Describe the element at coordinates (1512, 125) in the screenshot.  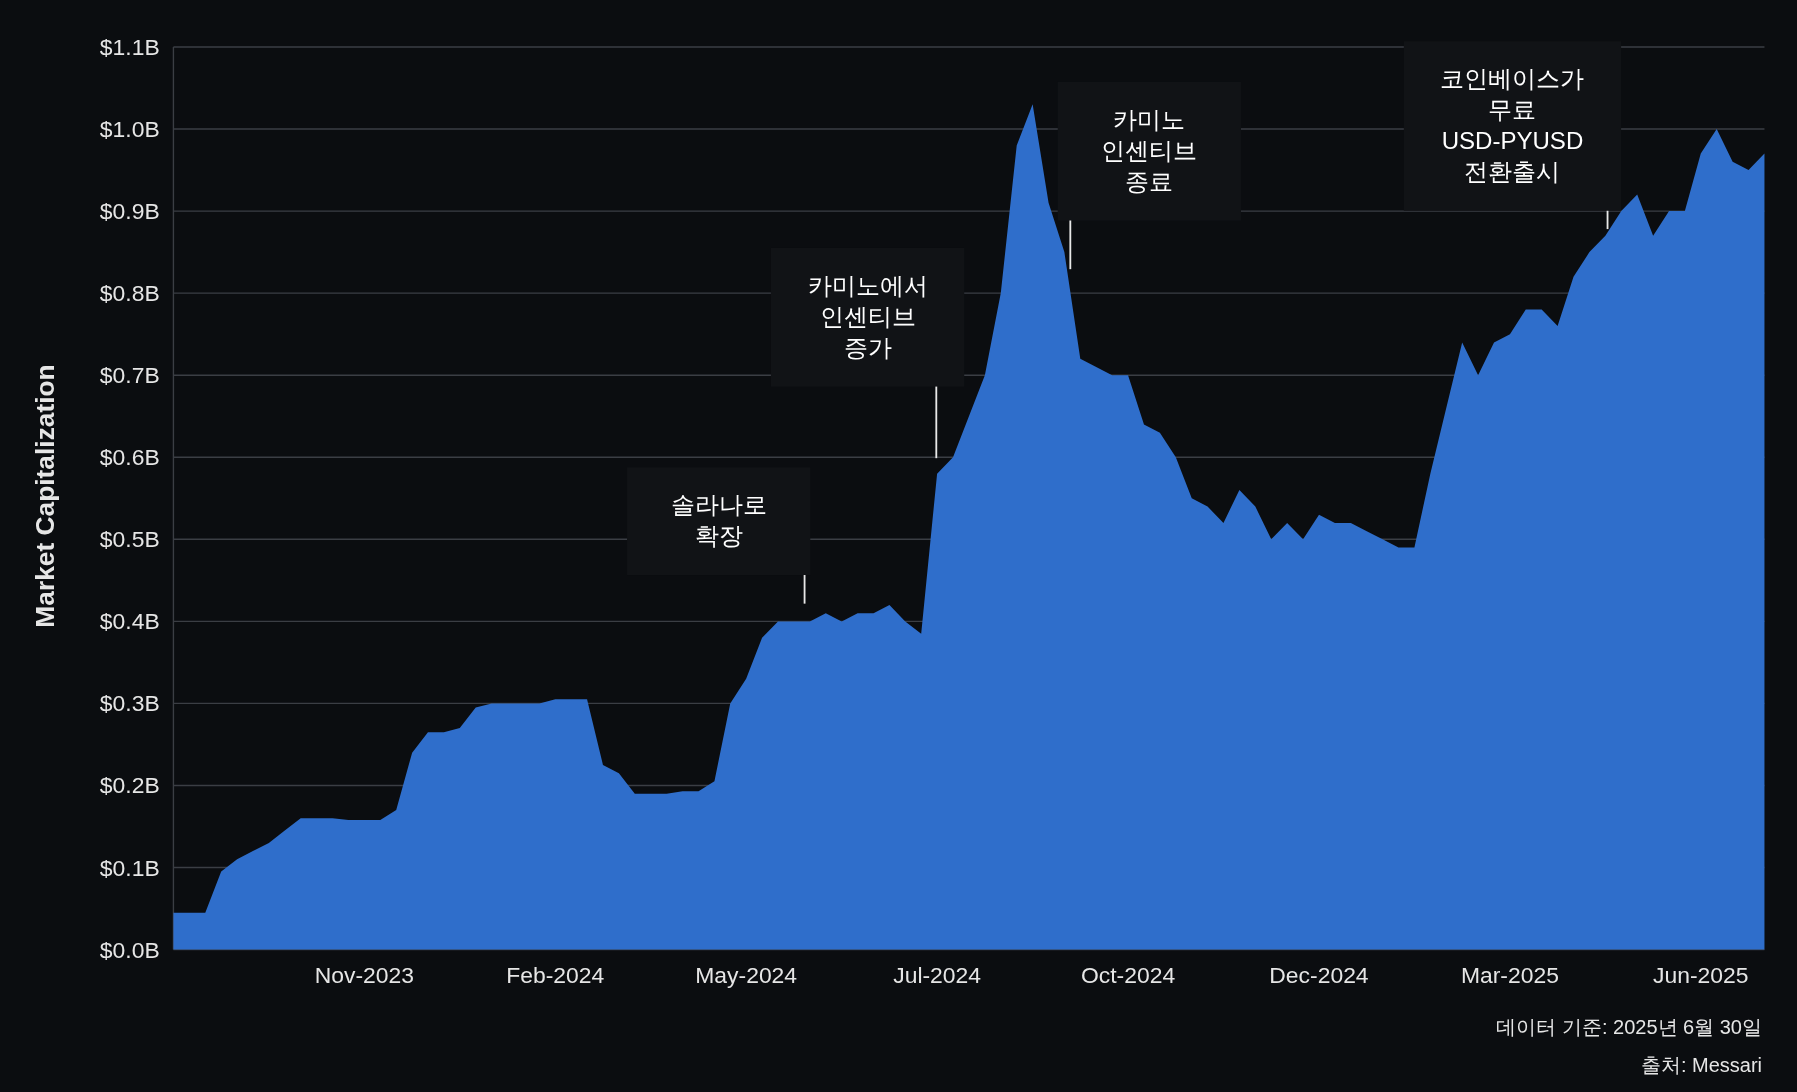
I see `annotation-label: 코인베이스가 무료 USD-PYUSD 전환출시` at that location.